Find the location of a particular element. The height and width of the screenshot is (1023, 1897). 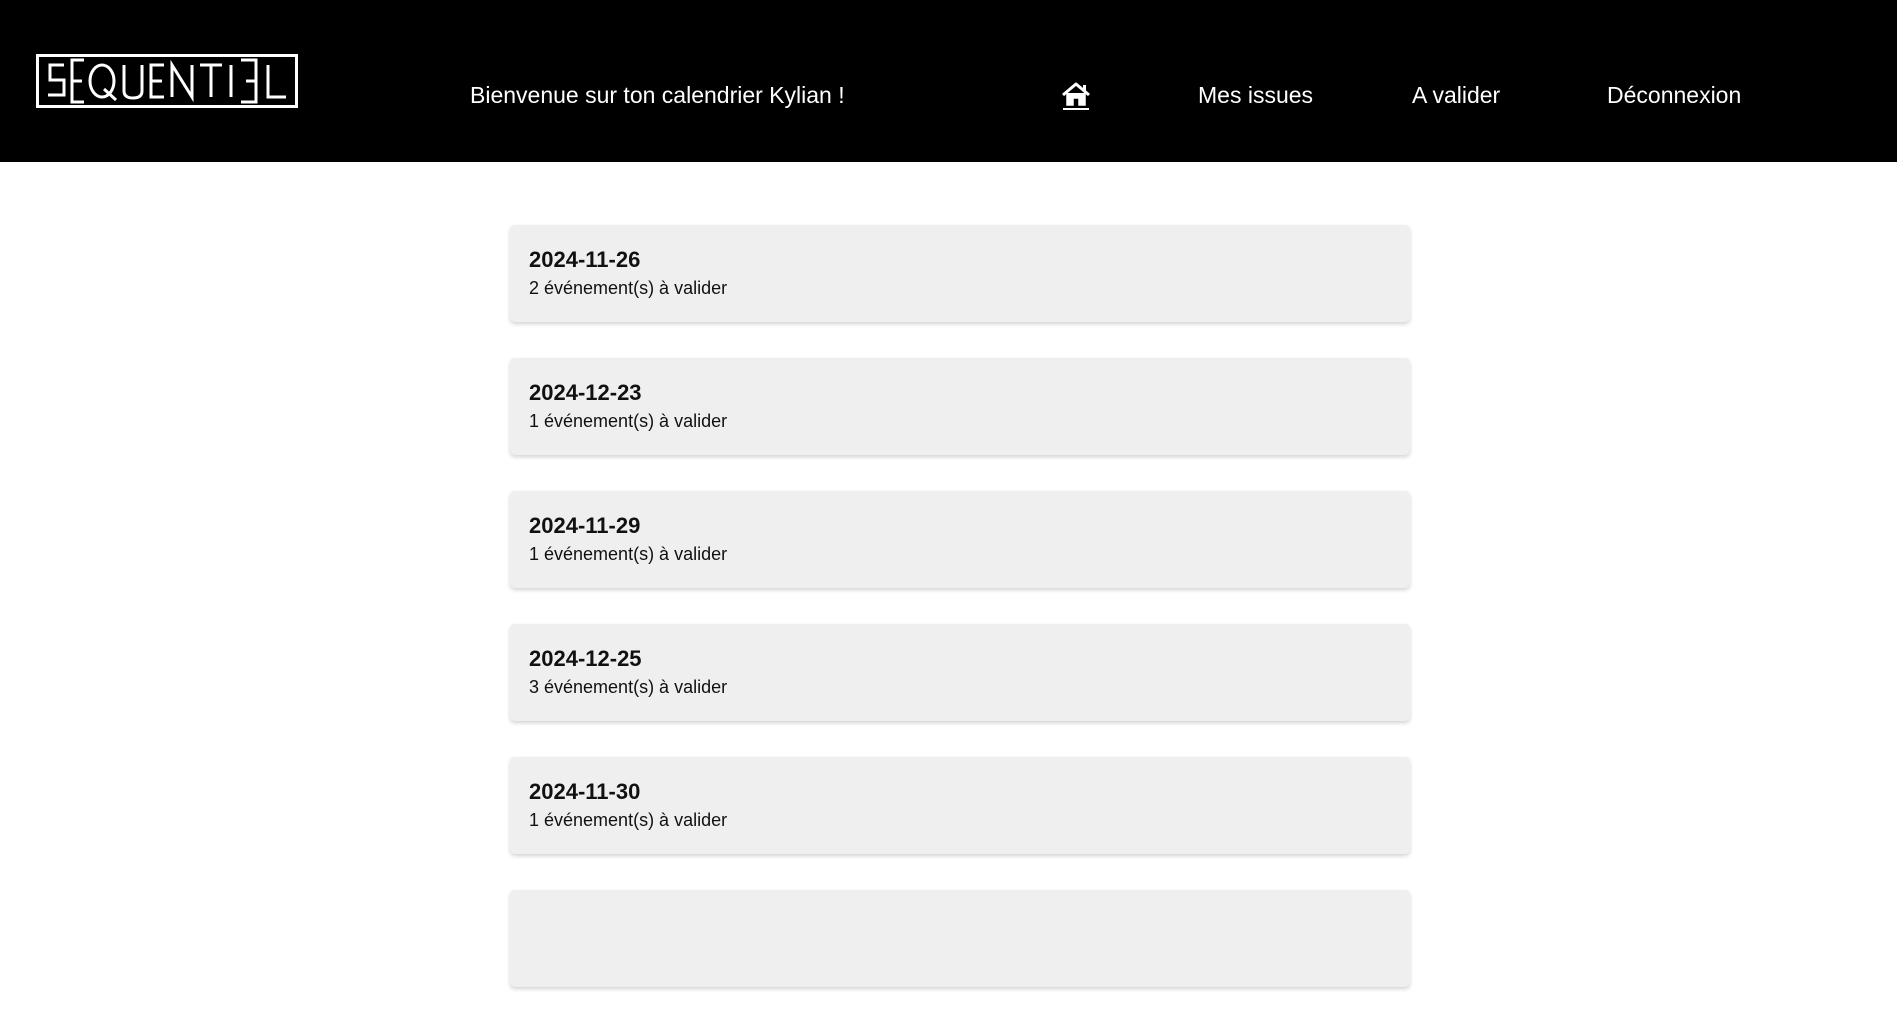

day-card: 2024-12-23 1 événement(s) à valider is located at coordinates (960, 406).